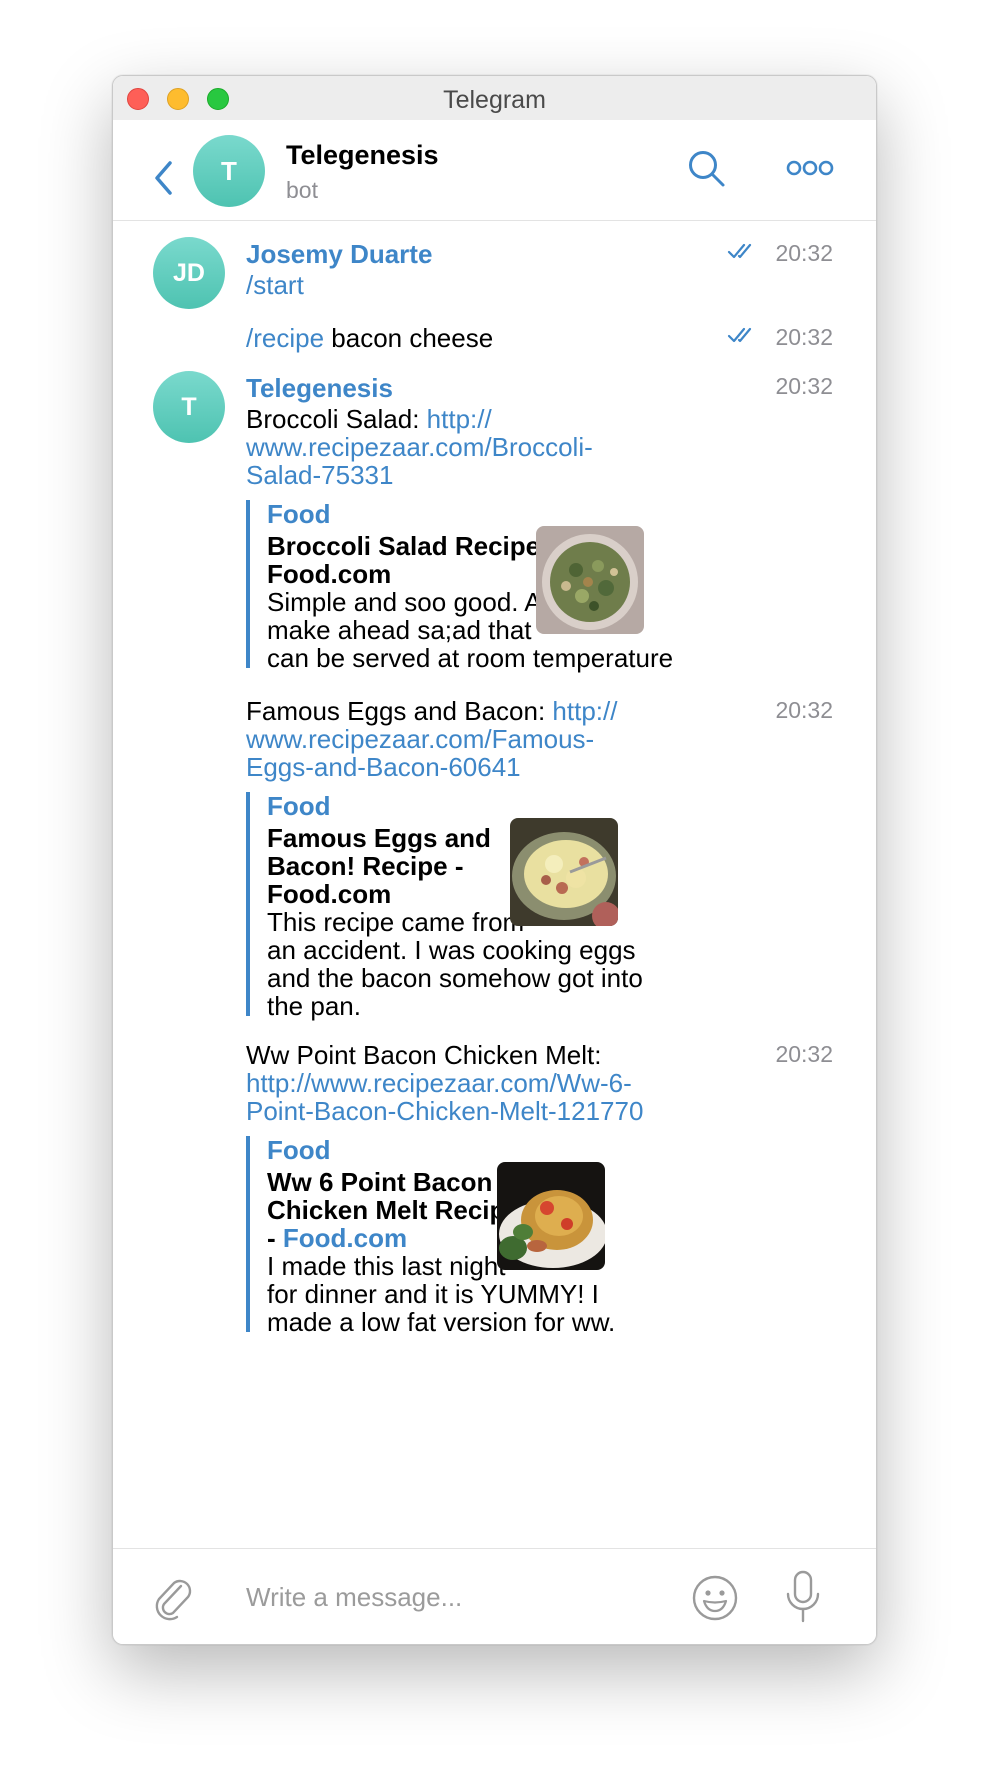  Describe the element at coordinates (319, 388) in the screenshot. I see `sender-name: Telegenesis` at that location.